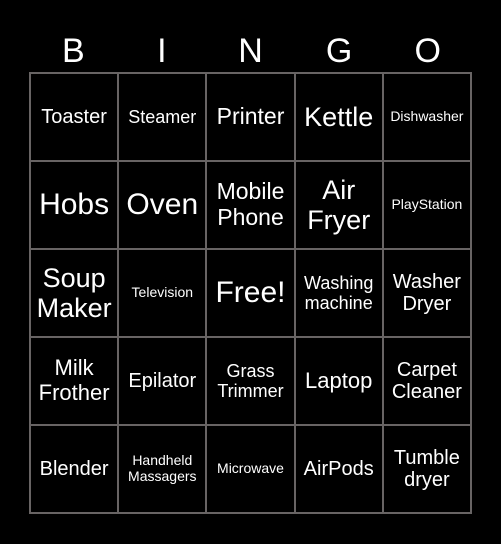 The width and height of the screenshot is (501, 544). I want to click on cell-label: AirPods, so click(338, 468).